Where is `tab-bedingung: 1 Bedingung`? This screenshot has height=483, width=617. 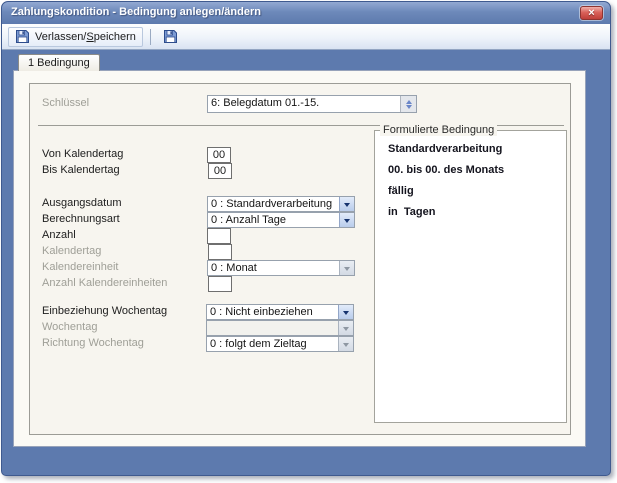 tab-bedingung: 1 Bedingung is located at coordinates (59, 62).